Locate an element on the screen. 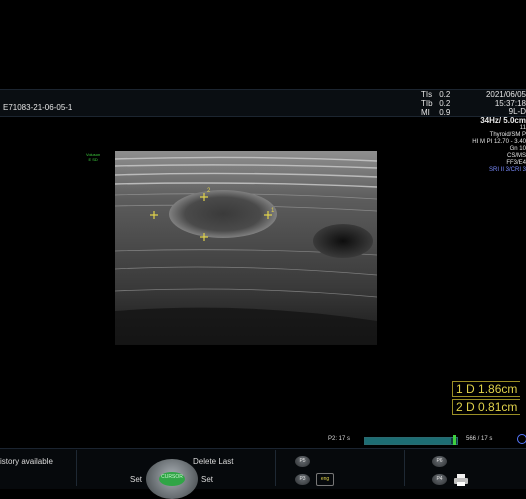 The image size is (526, 499). set-right-button: Set is located at coordinates (207, 479).